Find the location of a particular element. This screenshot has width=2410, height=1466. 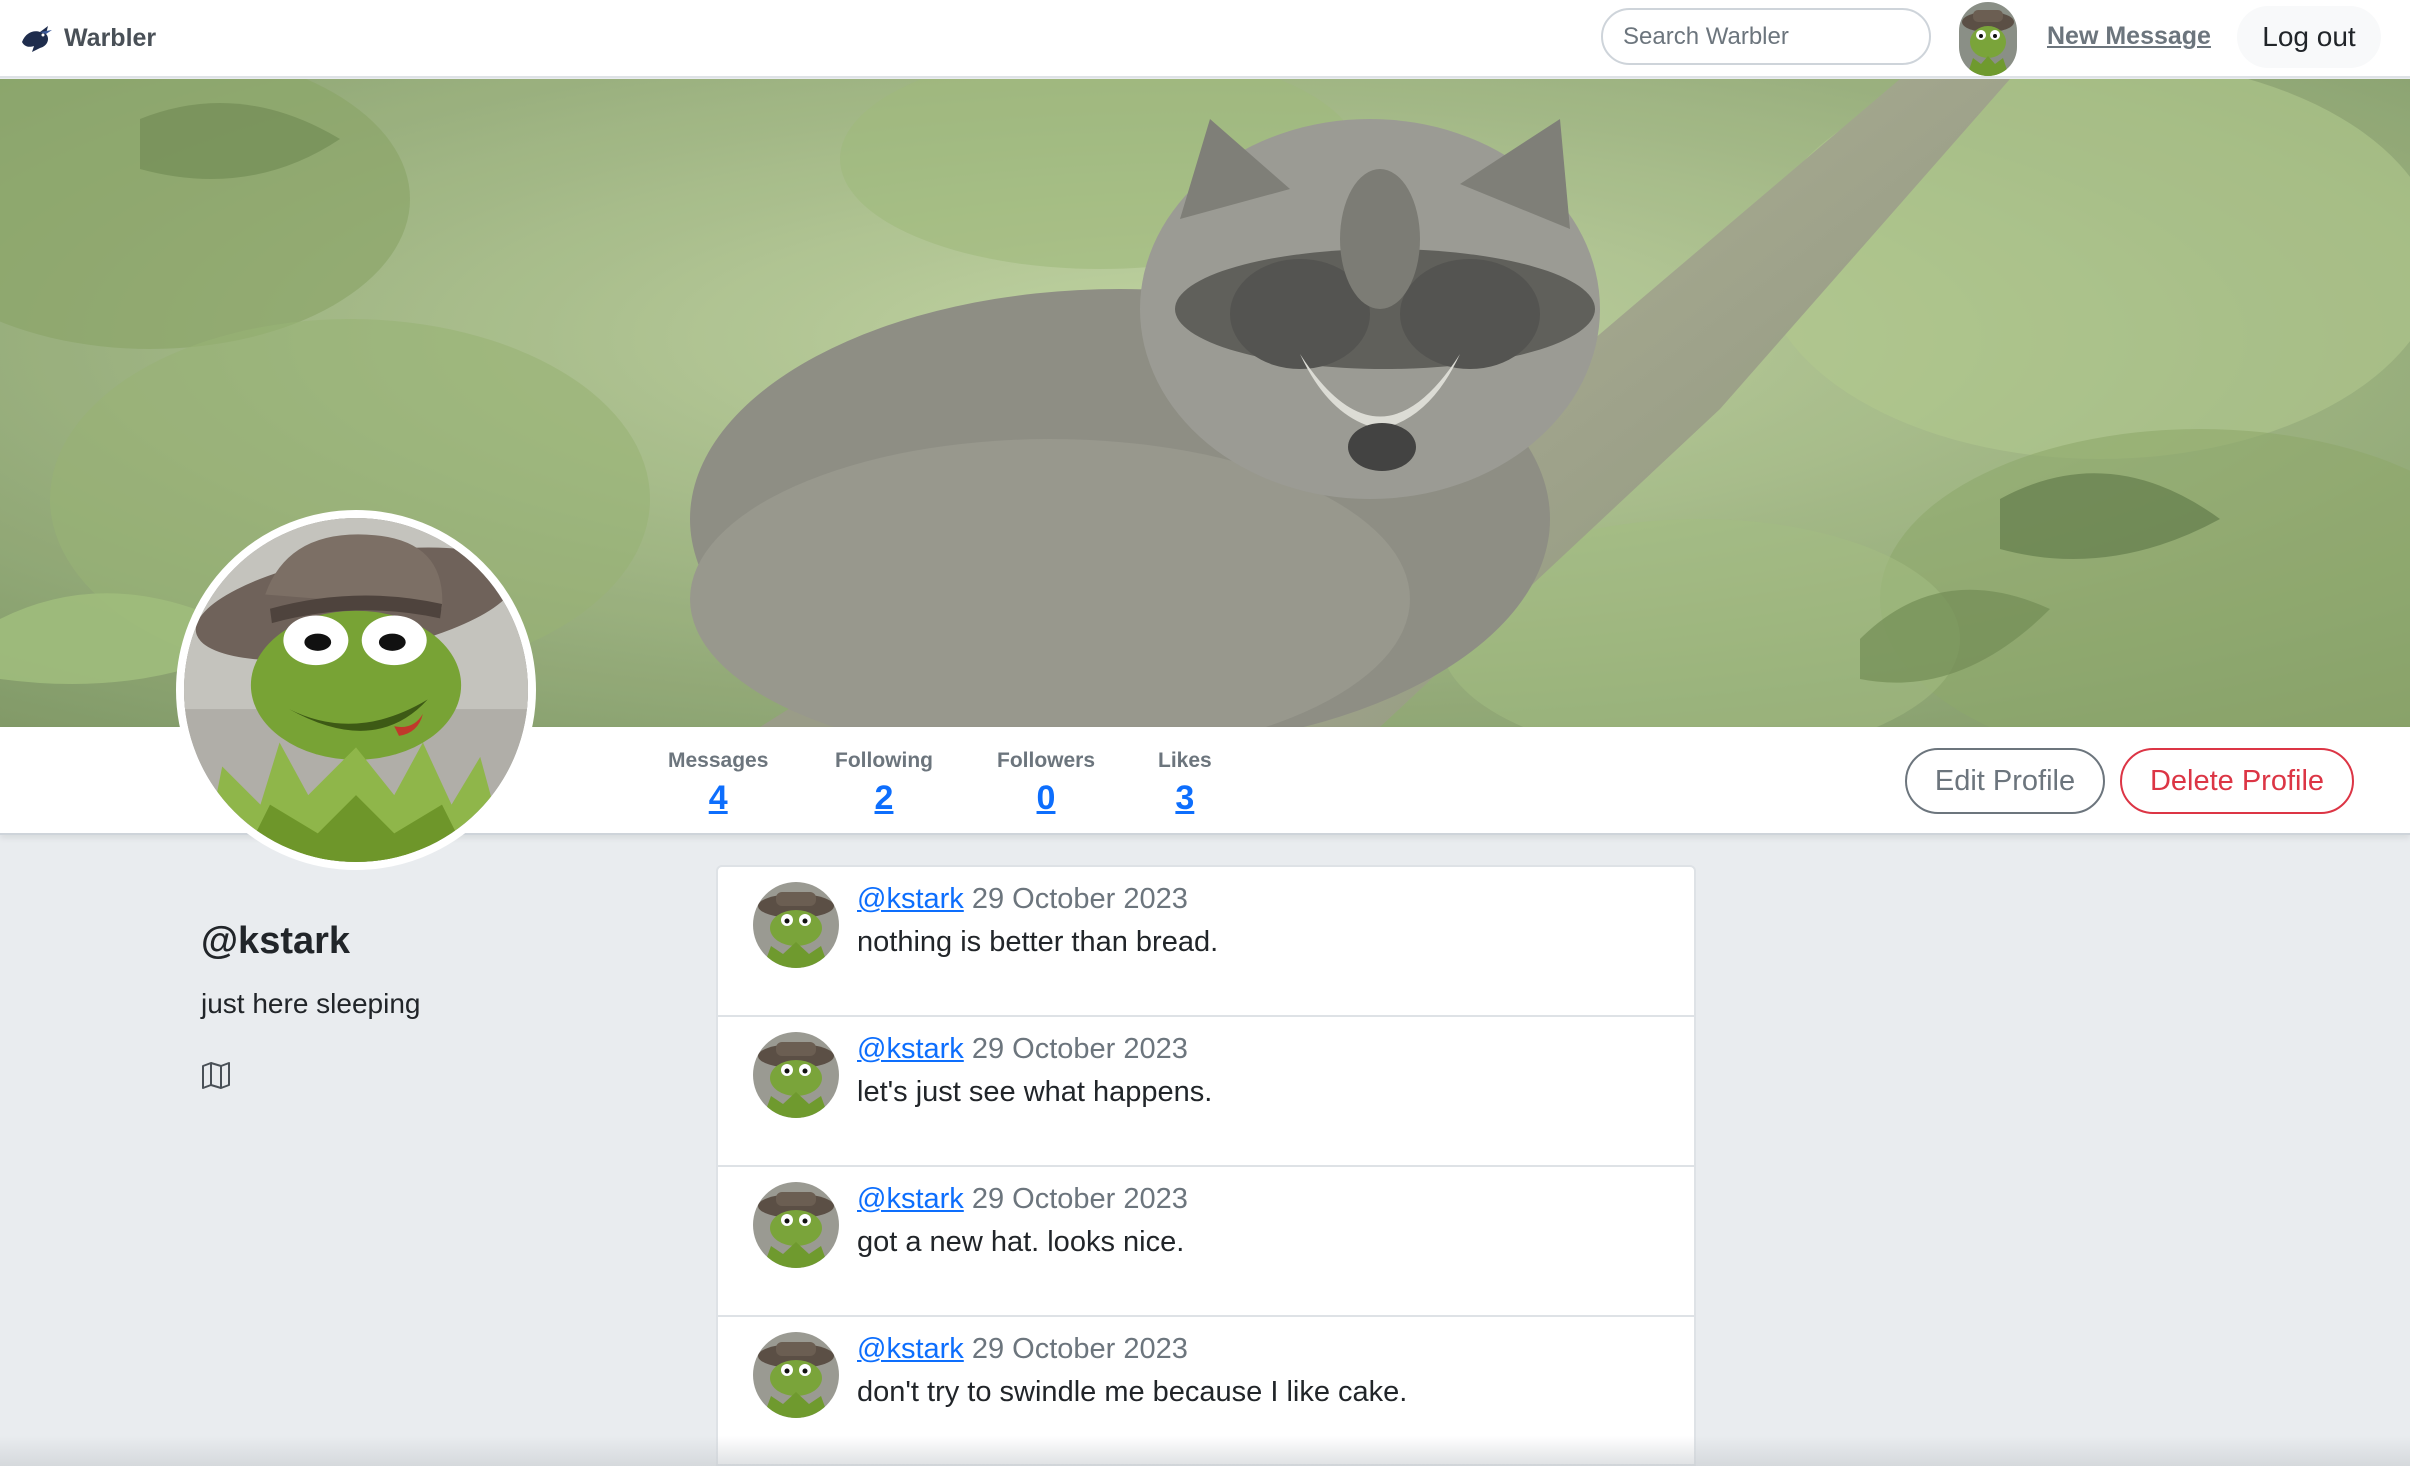

stat-followers-label: Followers is located at coordinates (1046, 760).